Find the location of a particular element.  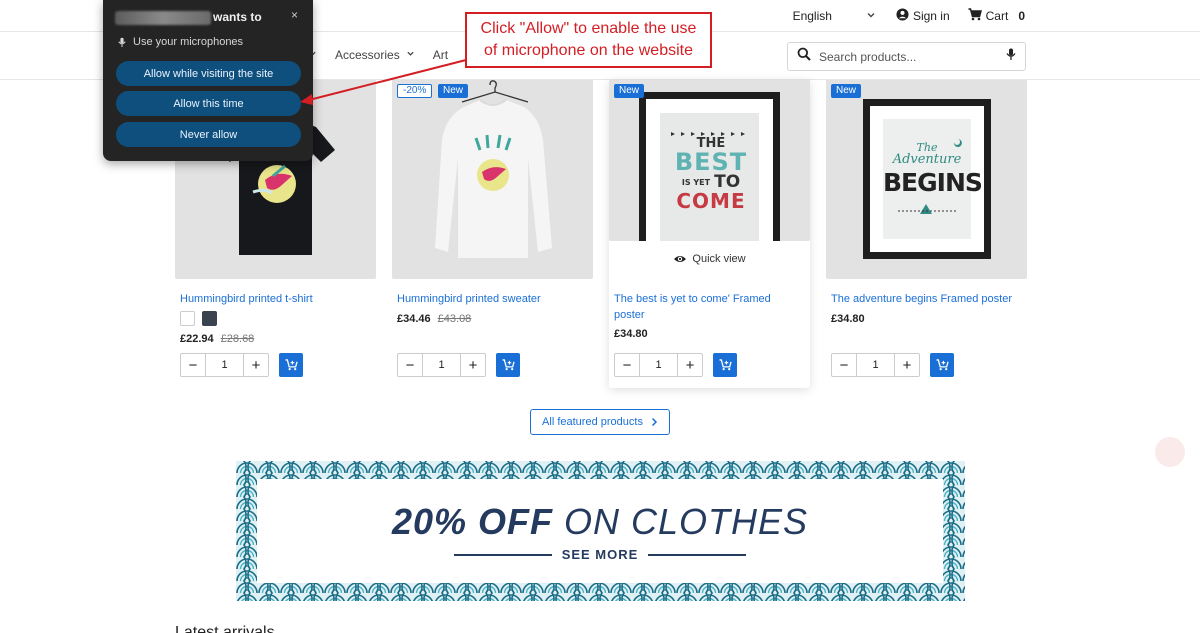

signin-link: Sign in is located at coordinates (923, 16).